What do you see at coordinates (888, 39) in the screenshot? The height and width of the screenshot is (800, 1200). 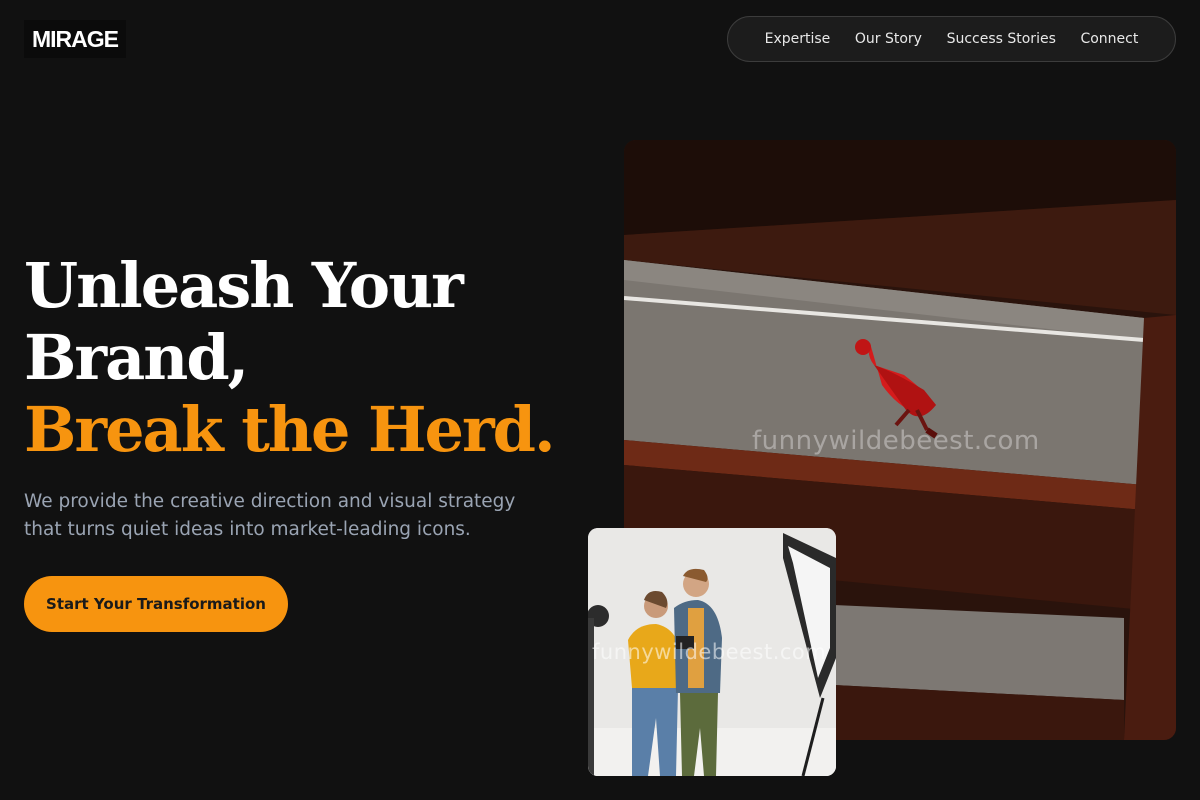 I see `nav-link-our-story: Our Story` at bounding box center [888, 39].